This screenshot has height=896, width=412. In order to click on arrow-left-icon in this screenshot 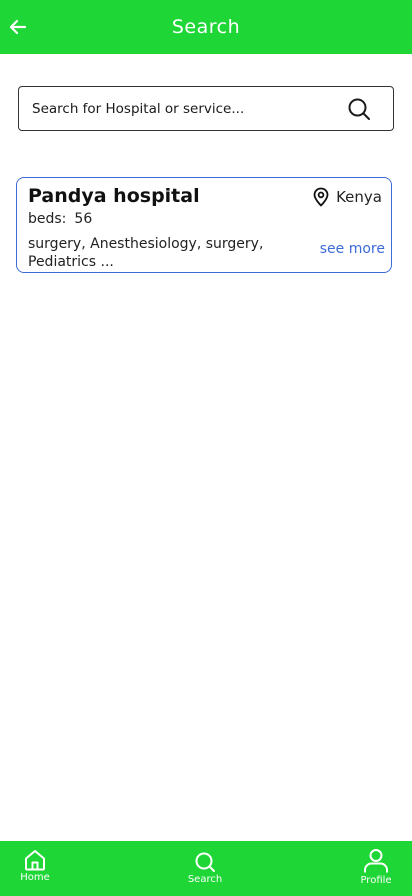, I will do `click(18, 27)`.